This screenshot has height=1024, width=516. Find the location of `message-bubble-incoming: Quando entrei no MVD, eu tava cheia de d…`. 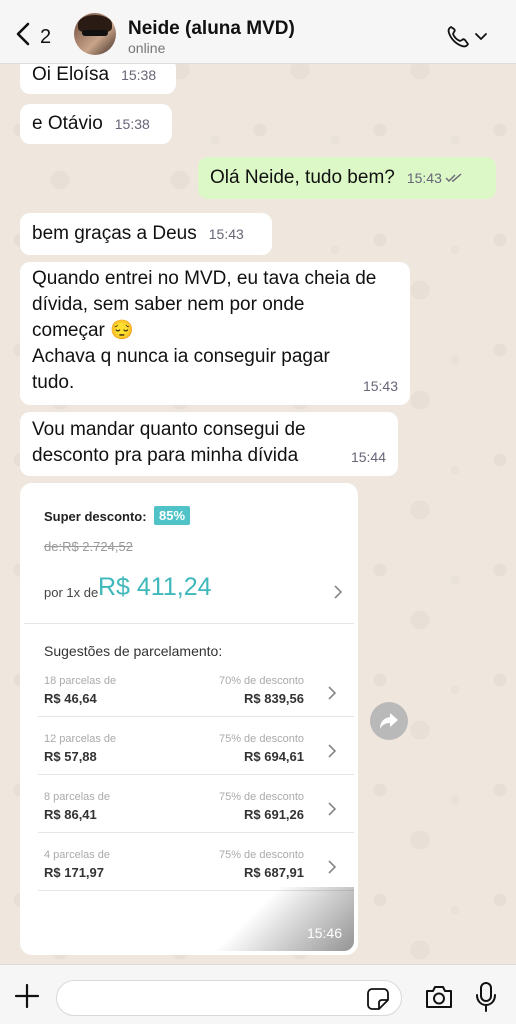

message-bubble-incoming: Quando entrei no MVD, eu tava cheia de d… is located at coordinates (215, 333).